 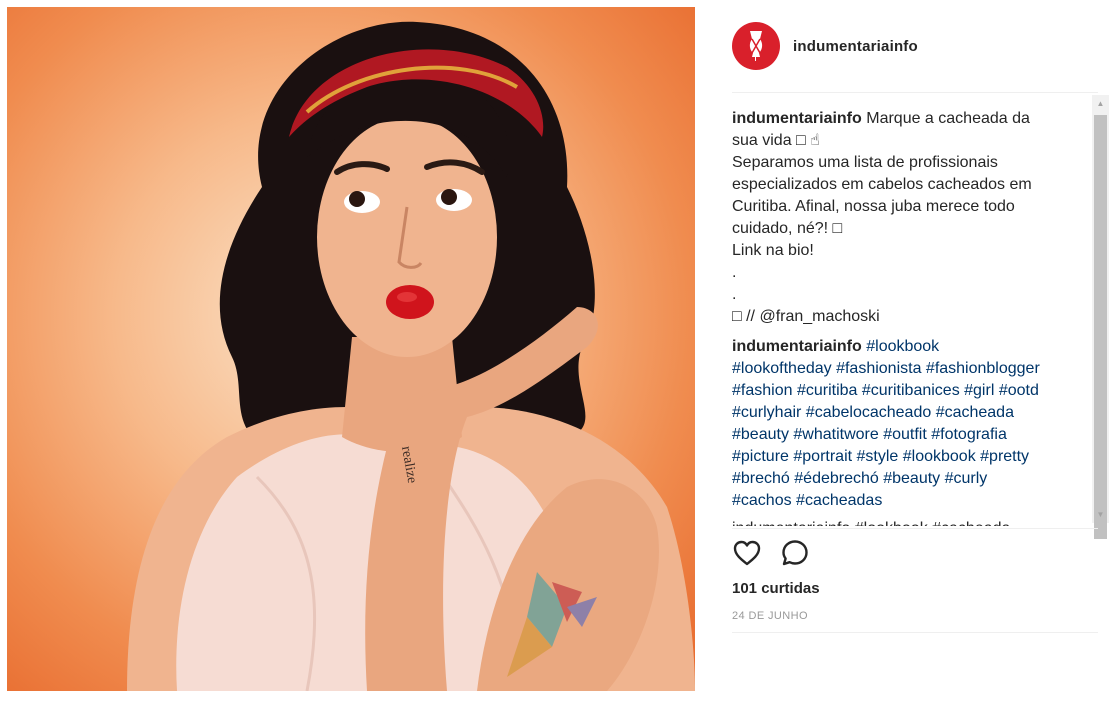 What do you see at coordinates (910, 522) in the screenshot?
I see `partial-comment: indumentariainfo #lookbook #cacheada` at bounding box center [910, 522].